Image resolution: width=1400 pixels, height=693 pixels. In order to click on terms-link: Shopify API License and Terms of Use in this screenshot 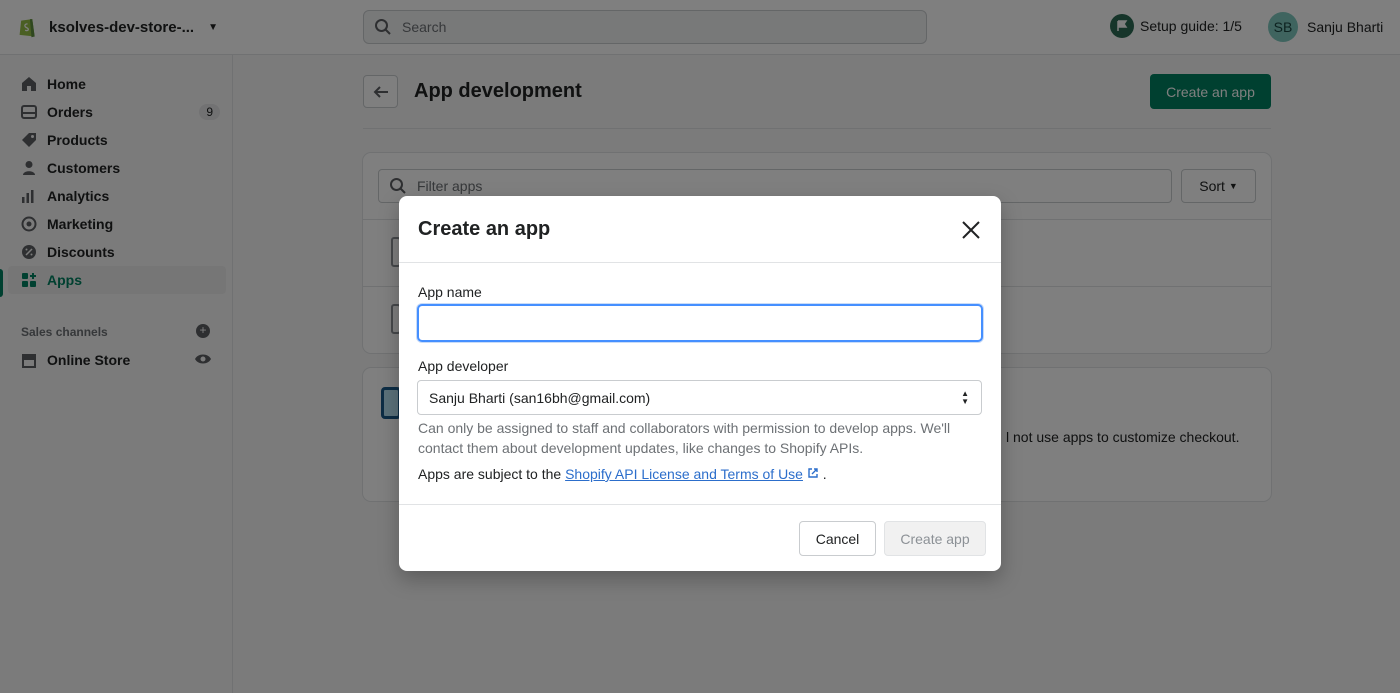, I will do `click(684, 474)`.